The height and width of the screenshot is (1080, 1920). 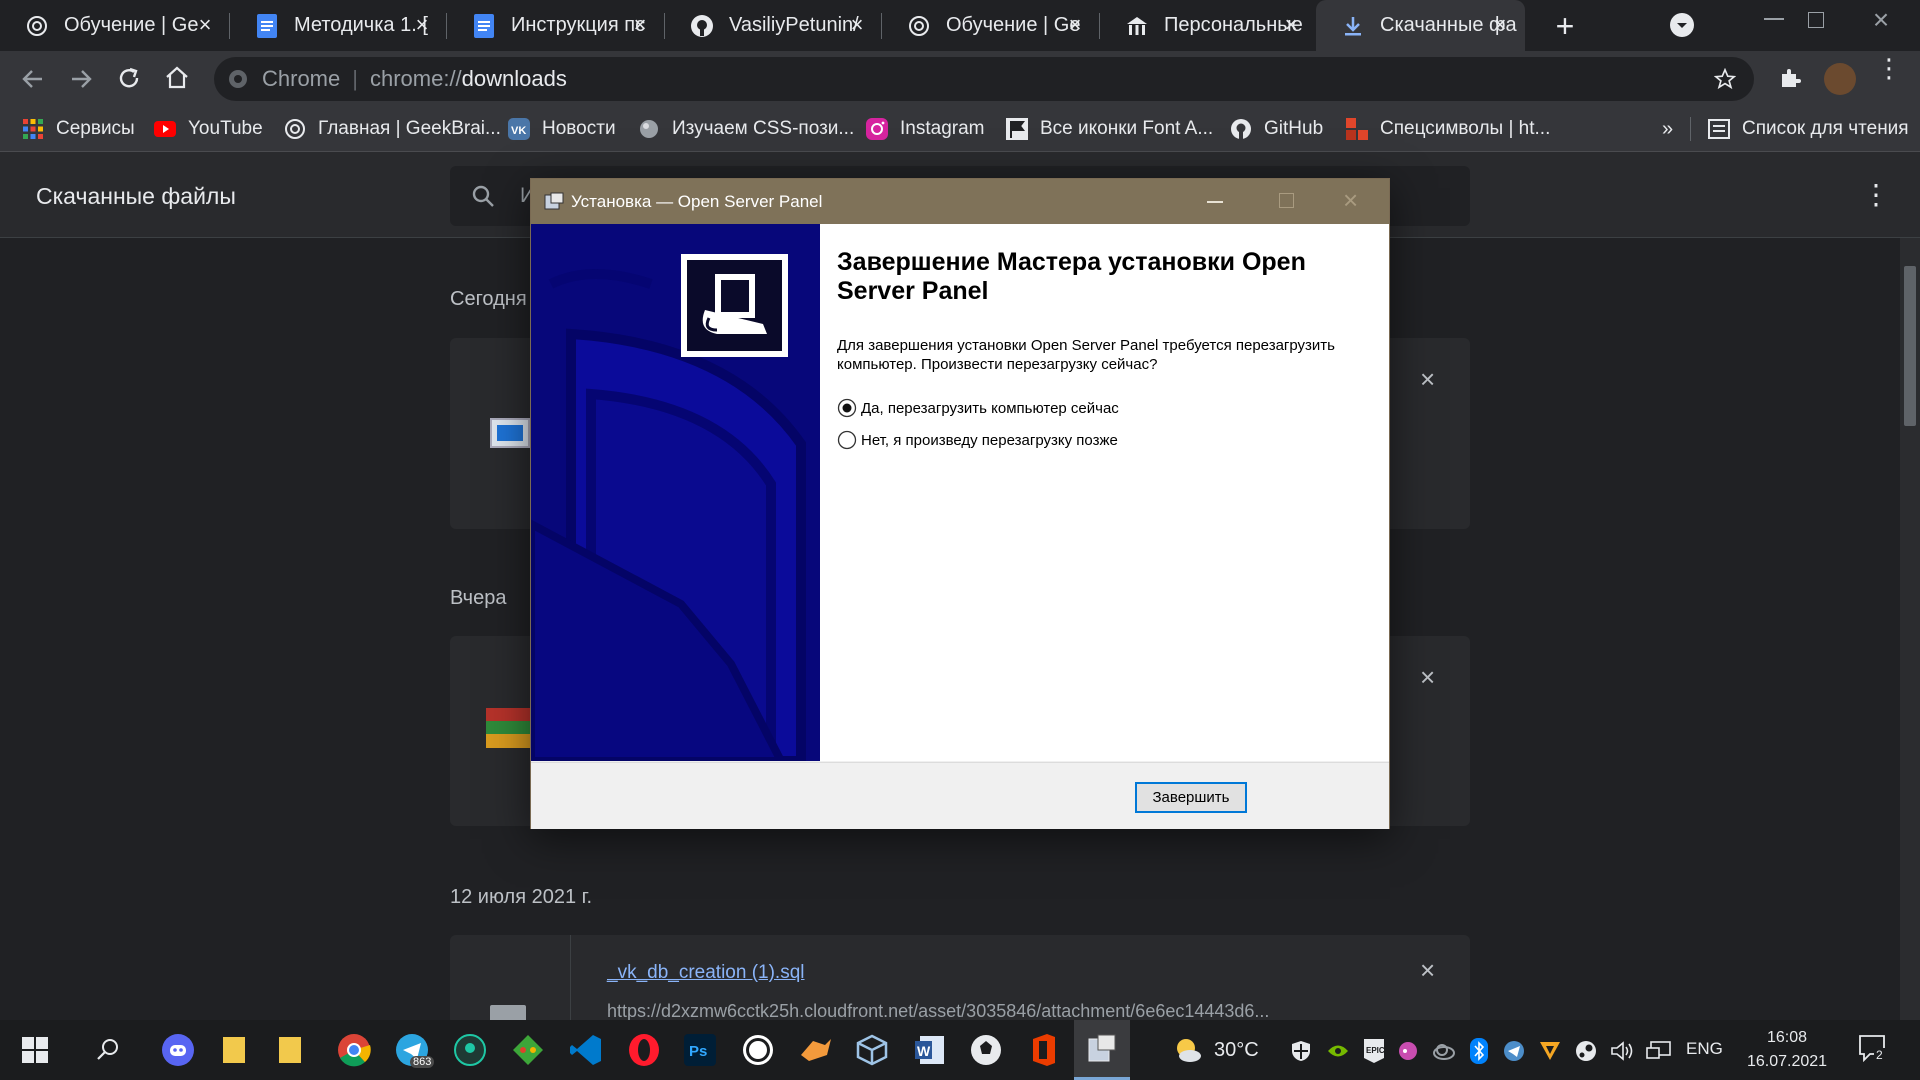 I want to click on input-language: ENG, so click(x=1704, y=1049).